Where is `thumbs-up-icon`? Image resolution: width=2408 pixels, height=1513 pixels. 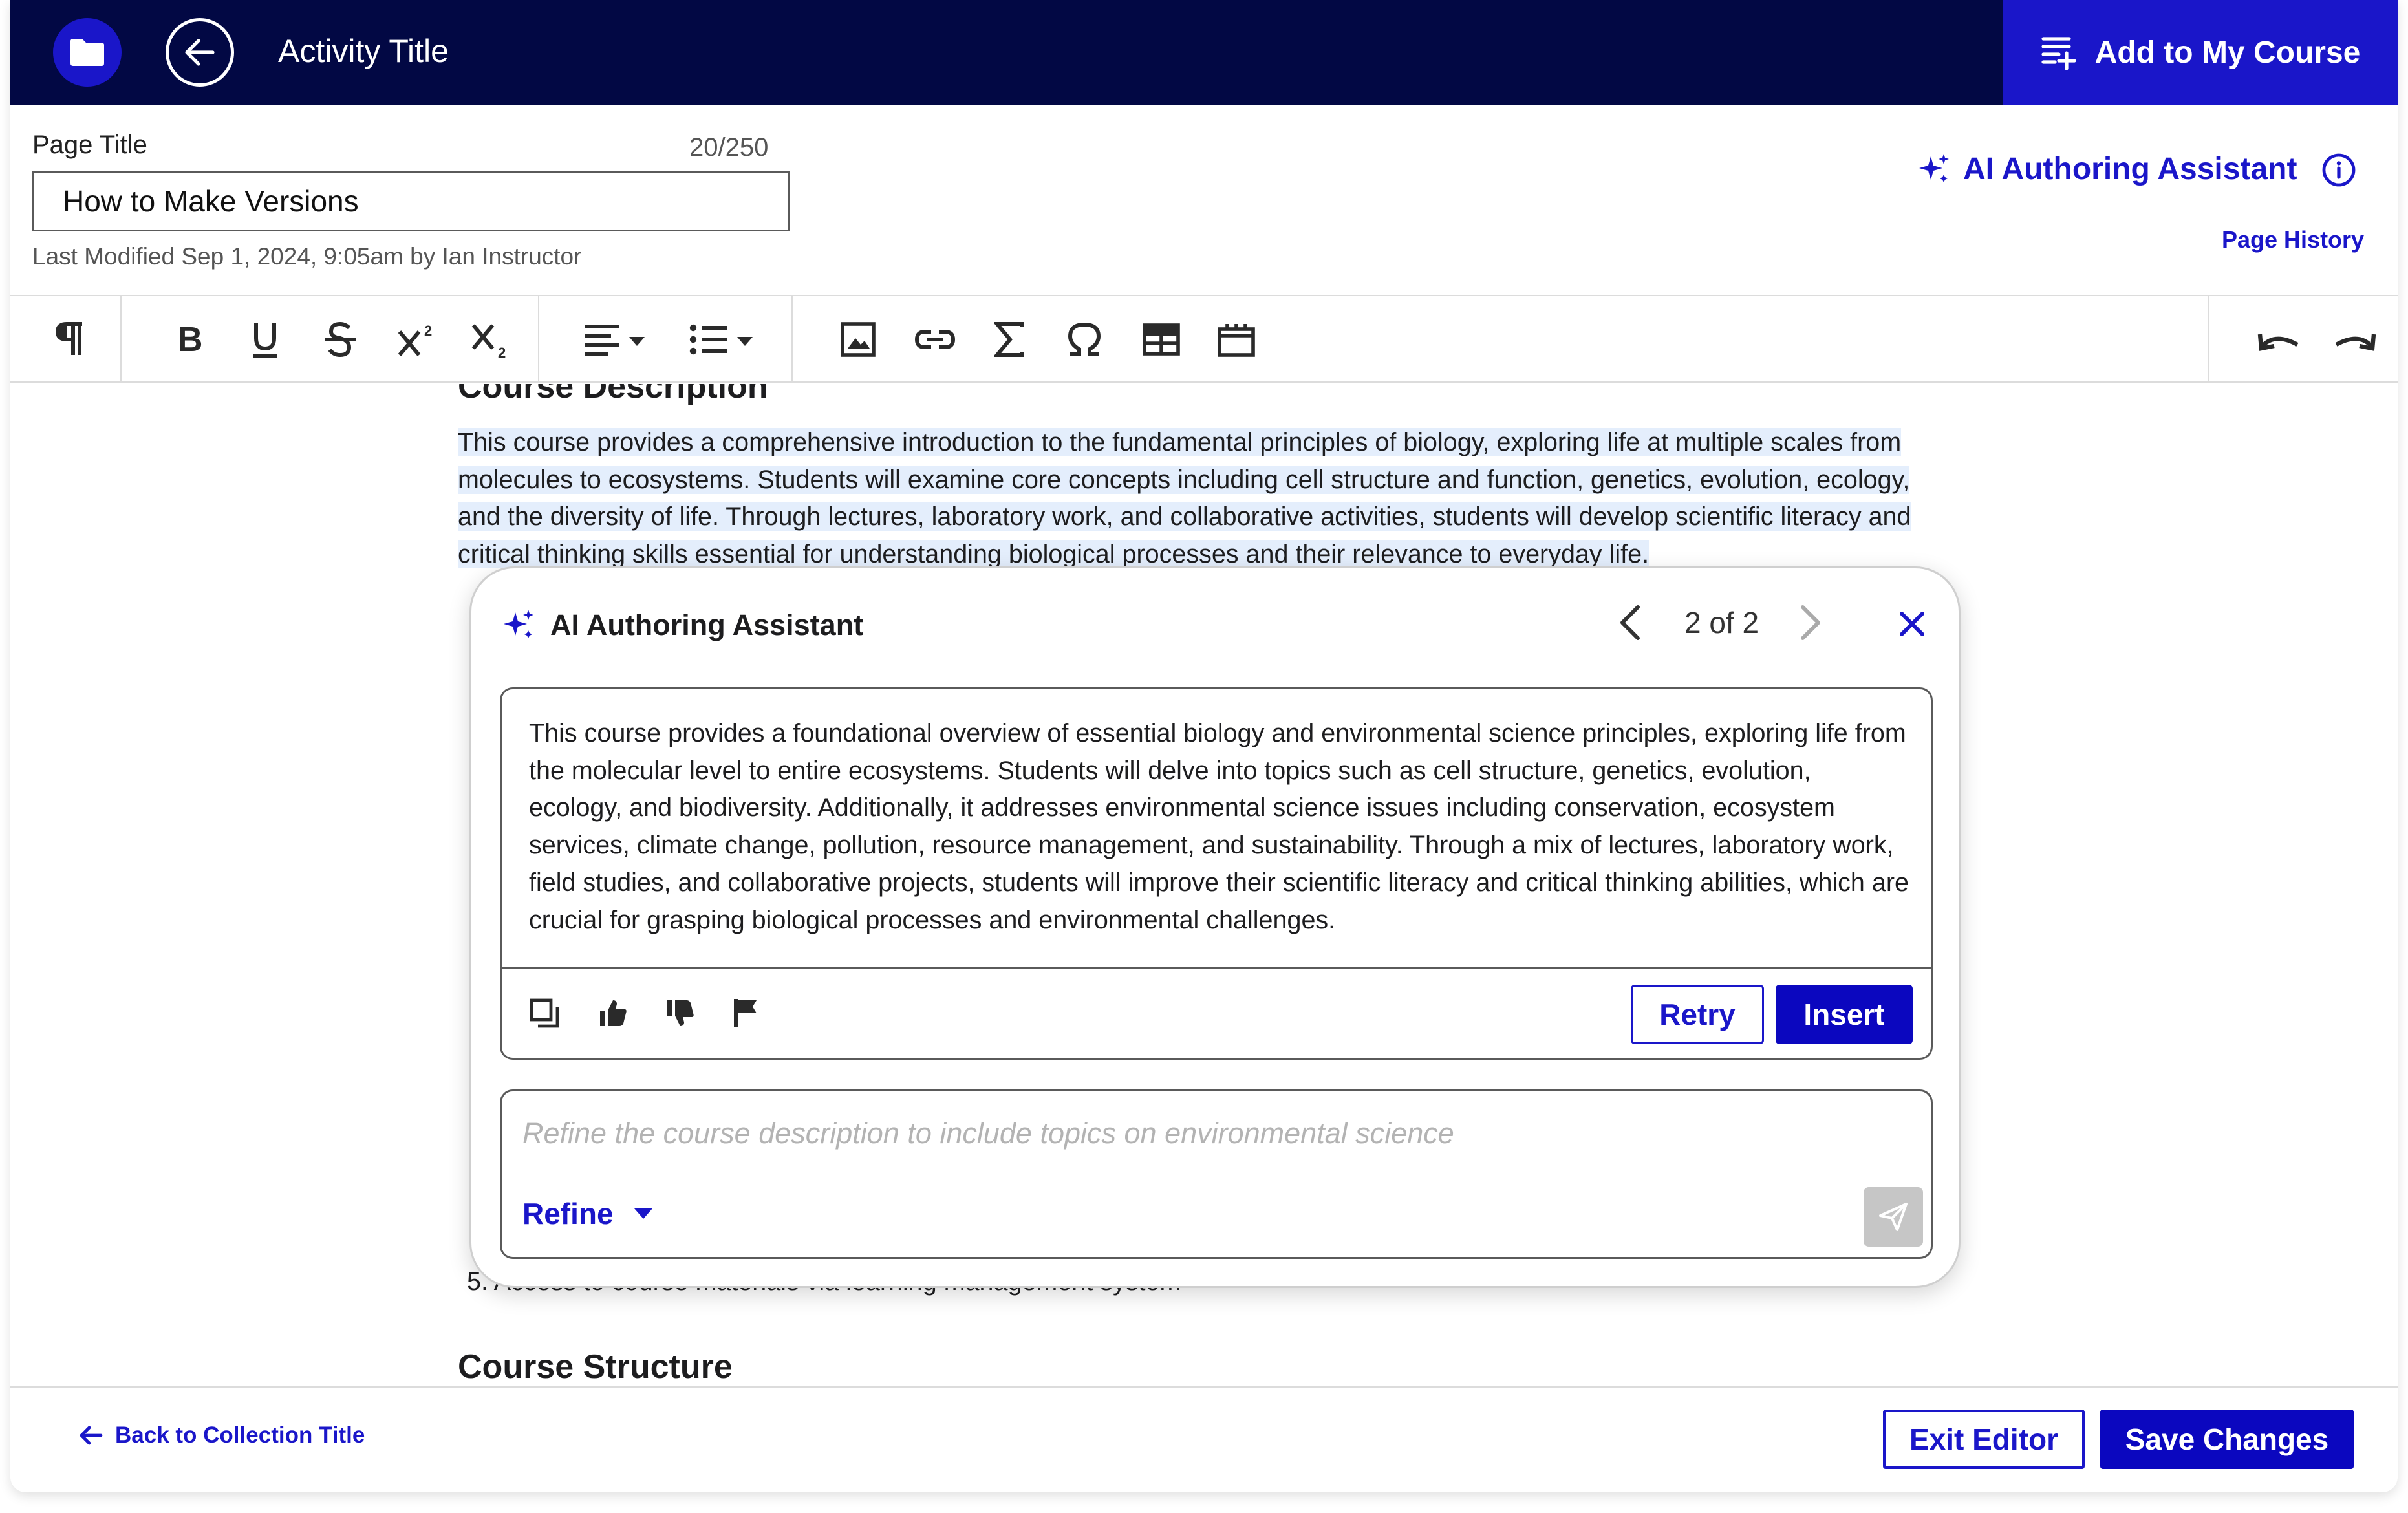
thumbs-up-icon is located at coordinates (613, 1014).